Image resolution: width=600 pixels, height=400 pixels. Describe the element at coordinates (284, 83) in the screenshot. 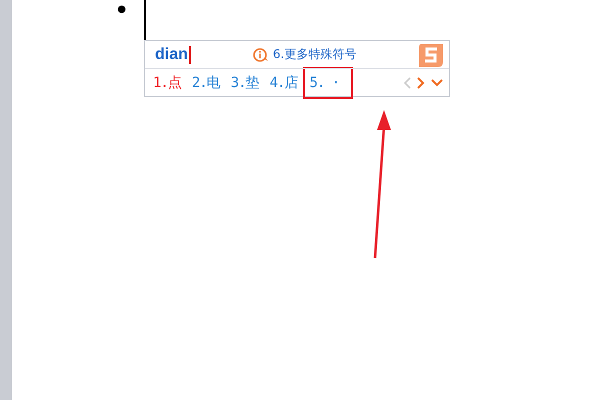

I see `candidate-item: 4.店` at that location.